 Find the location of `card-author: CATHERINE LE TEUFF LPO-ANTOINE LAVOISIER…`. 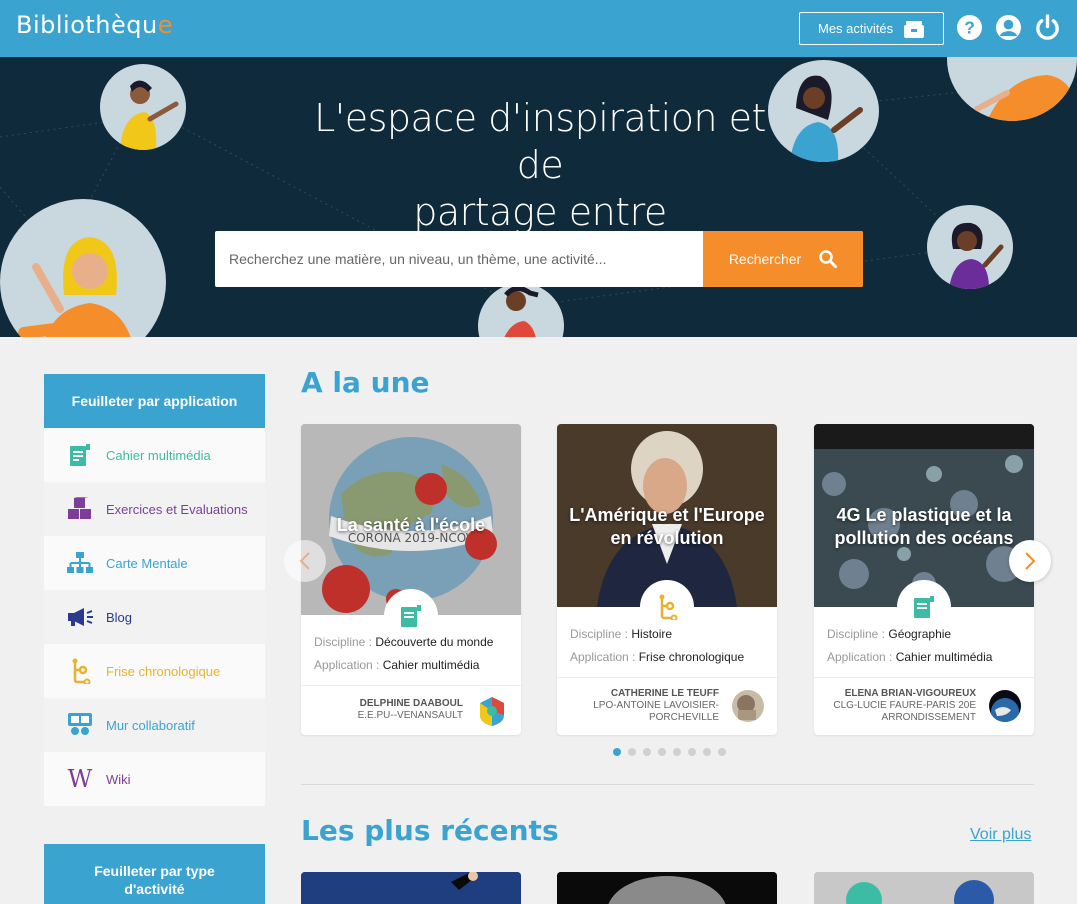

card-author: CATHERINE LE TEUFF LPO-ANTOINE LAVOISIER… is located at coordinates (656, 706).